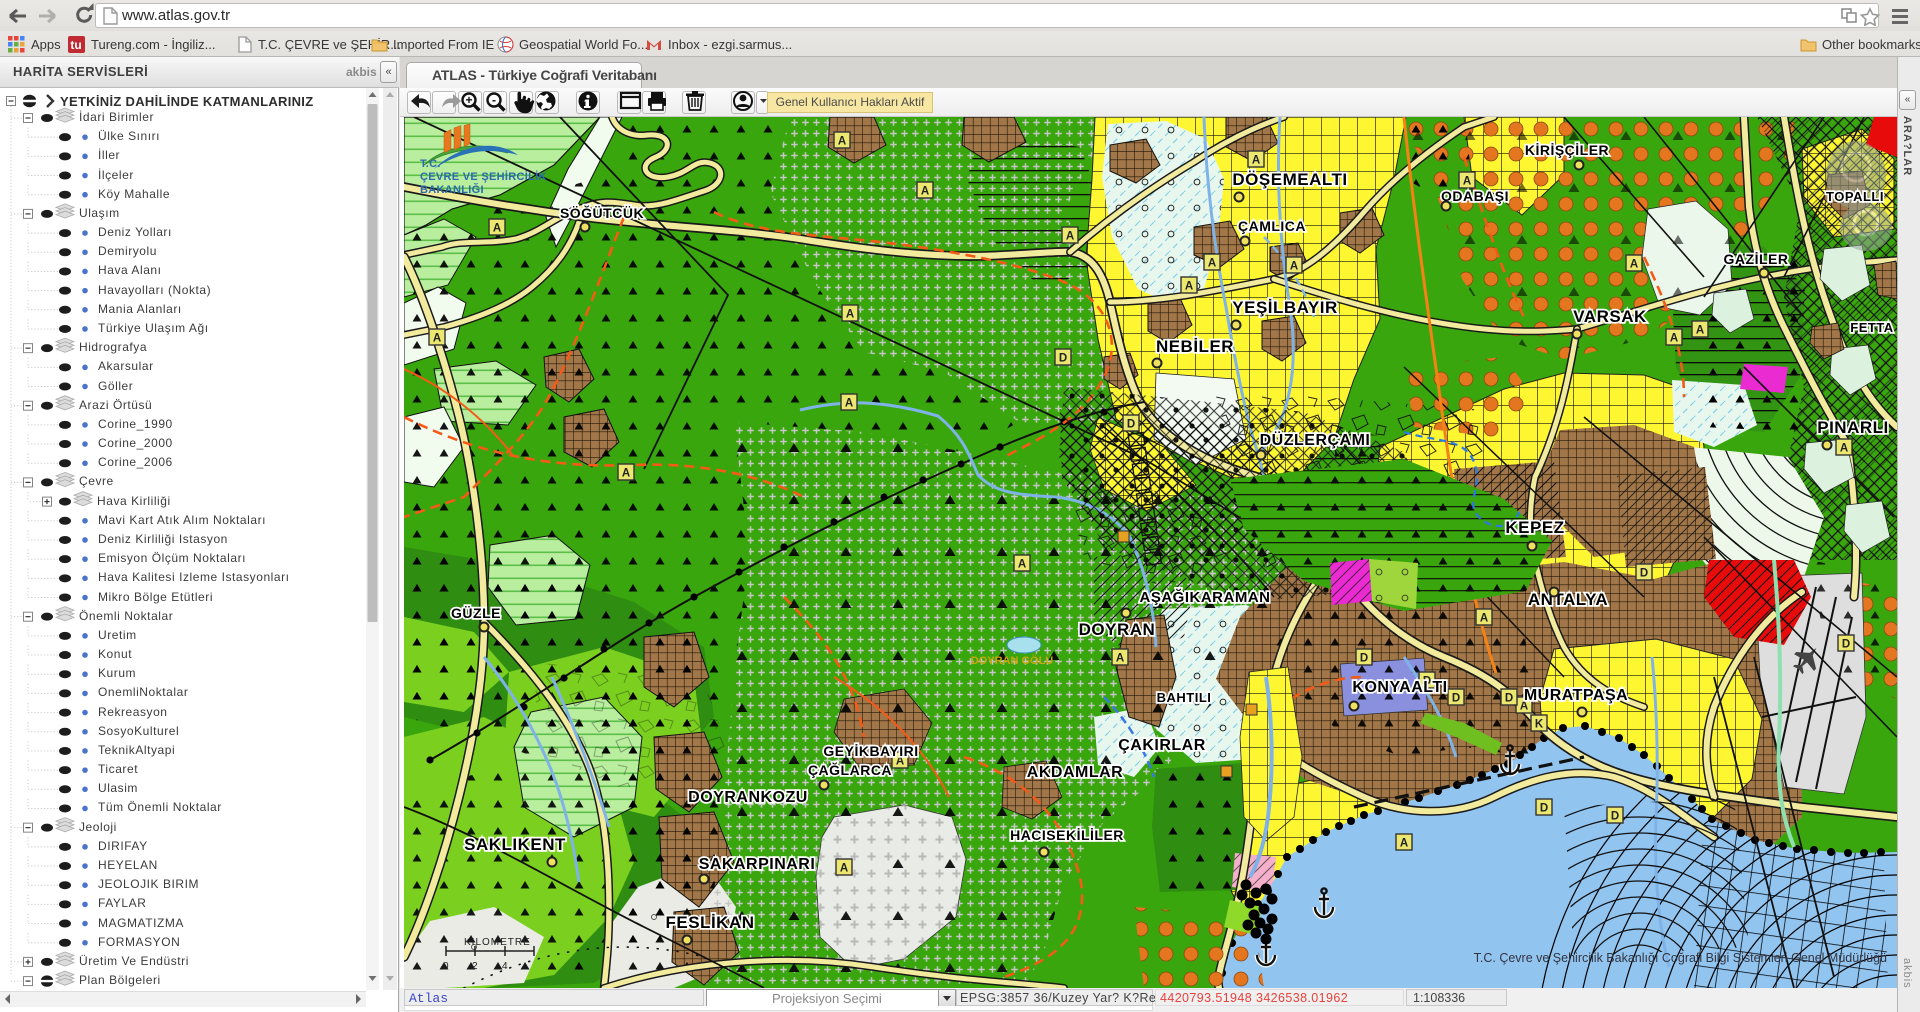 The height and width of the screenshot is (1012, 1920). Describe the element at coordinates (1289, 179) in the screenshot. I see `svg-text: DÖŞEMEALTI` at that location.